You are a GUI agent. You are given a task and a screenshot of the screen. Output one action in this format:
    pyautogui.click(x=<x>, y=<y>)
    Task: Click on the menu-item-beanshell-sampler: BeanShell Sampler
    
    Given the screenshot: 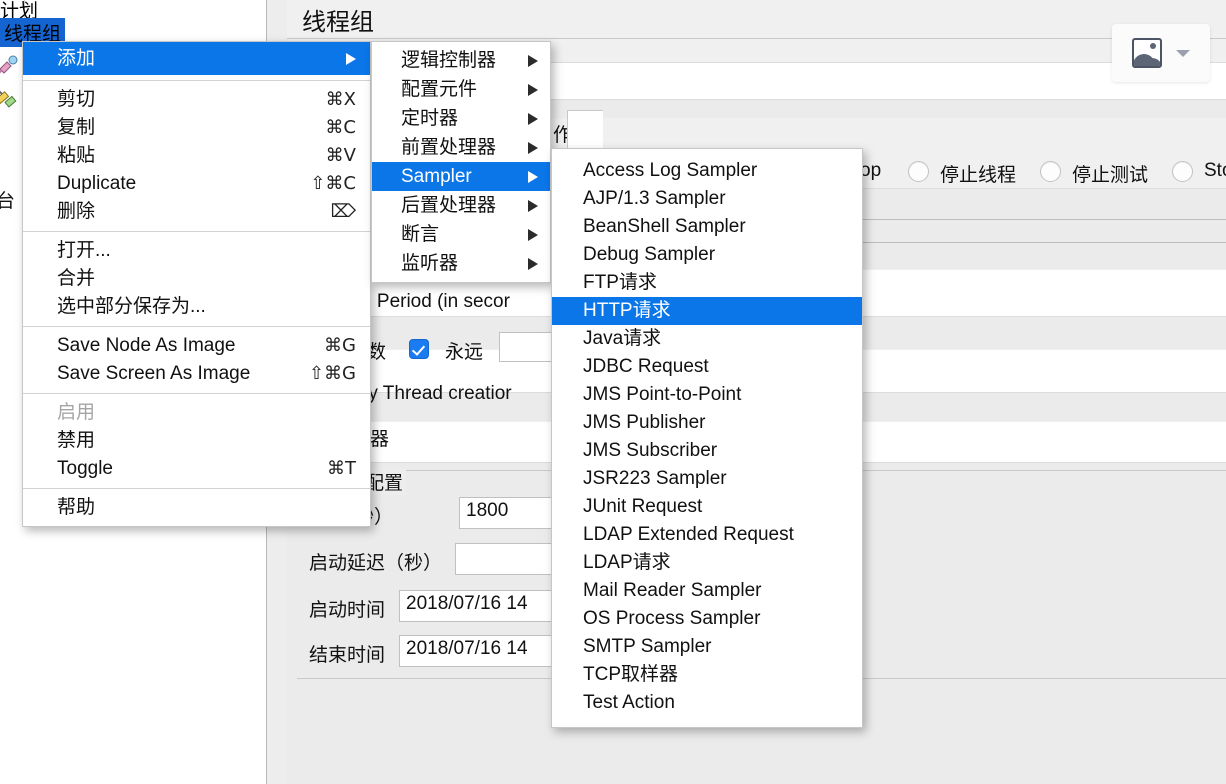 What is the action you would take?
    pyautogui.click(x=707, y=227)
    